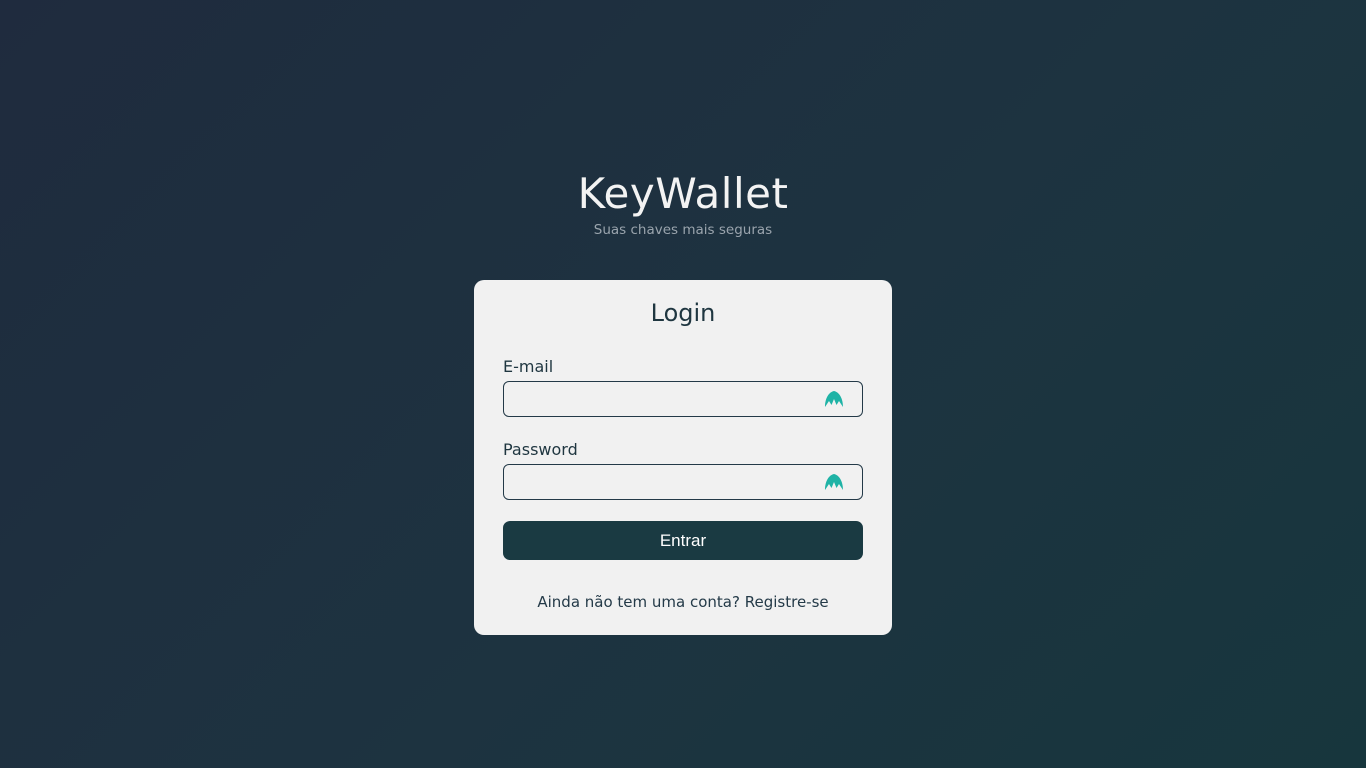  Describe the element at coordinates (664, 400) in the screenshot. I see `email-input` at that location.